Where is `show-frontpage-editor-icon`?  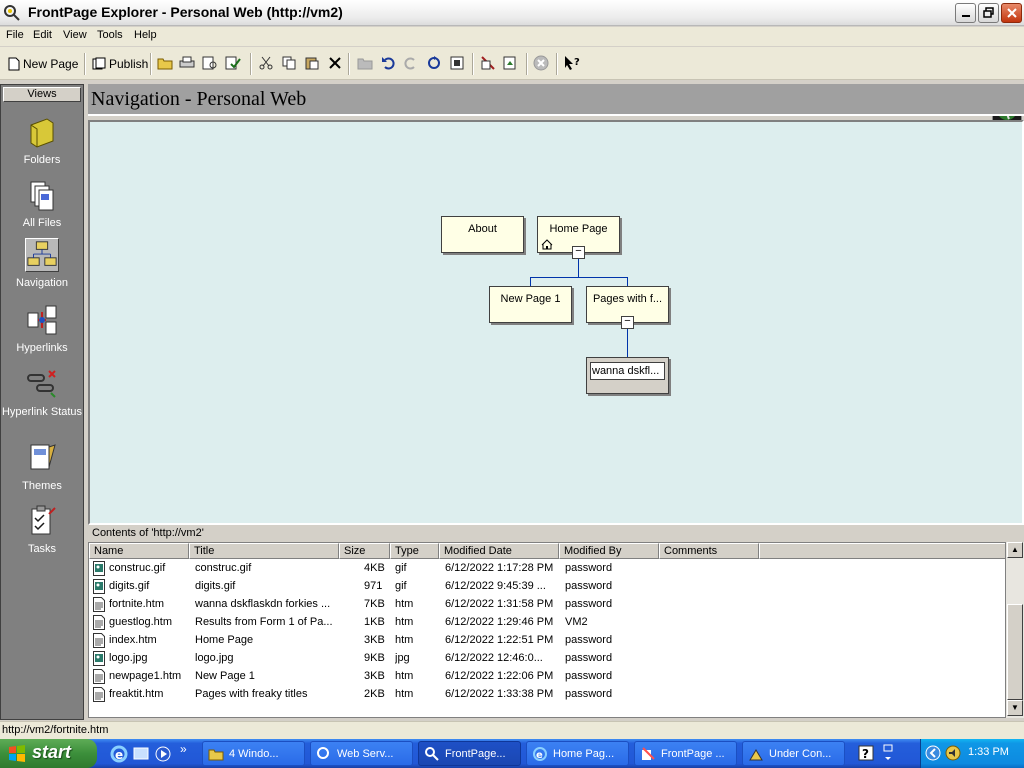
show-frontpage-editor-icon is located at coordinates (488, 63).